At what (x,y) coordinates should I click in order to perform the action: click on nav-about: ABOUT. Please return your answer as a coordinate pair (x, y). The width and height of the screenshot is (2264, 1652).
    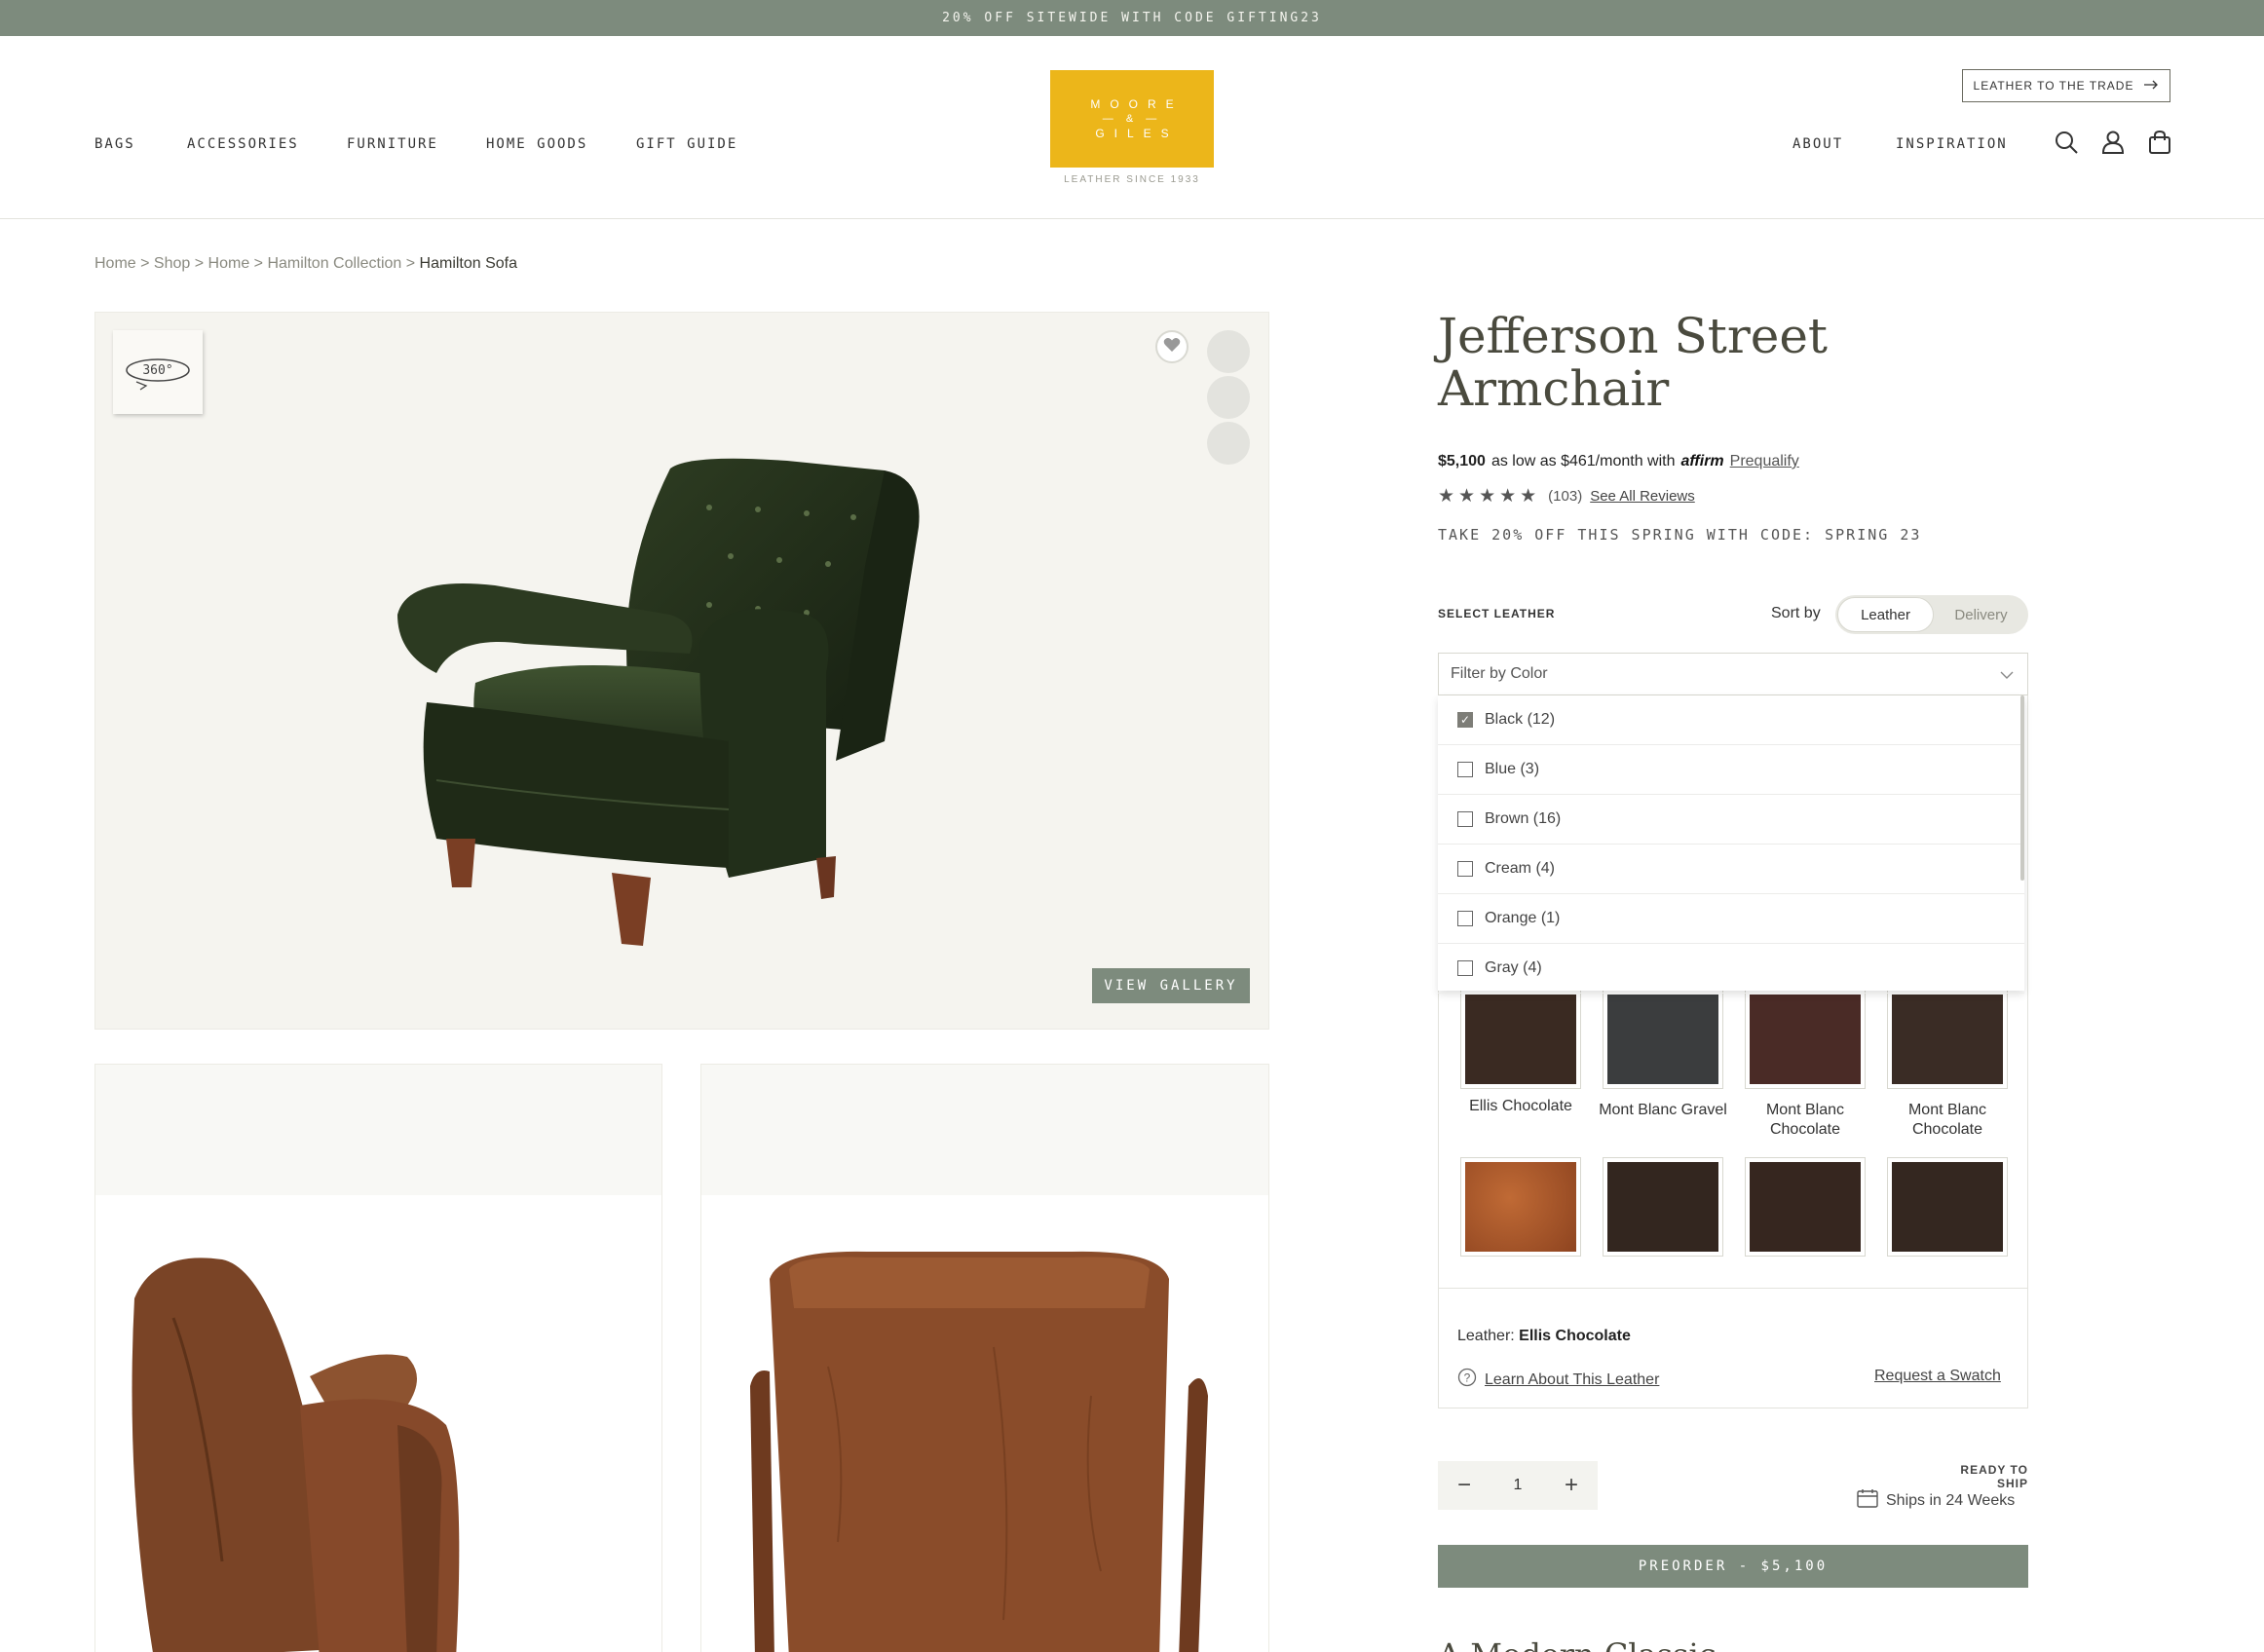
    Looking at the image, I should click on (1817, 144).